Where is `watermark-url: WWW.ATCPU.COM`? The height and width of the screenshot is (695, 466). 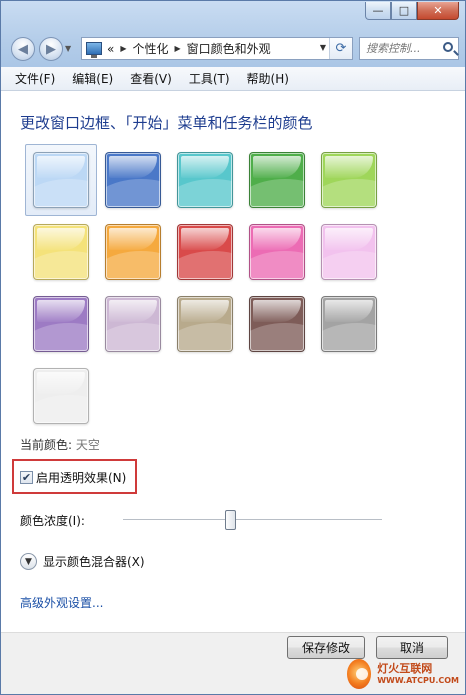 watermark-url: WWW.ATCPU.COM is located at coordinates (418, 680).